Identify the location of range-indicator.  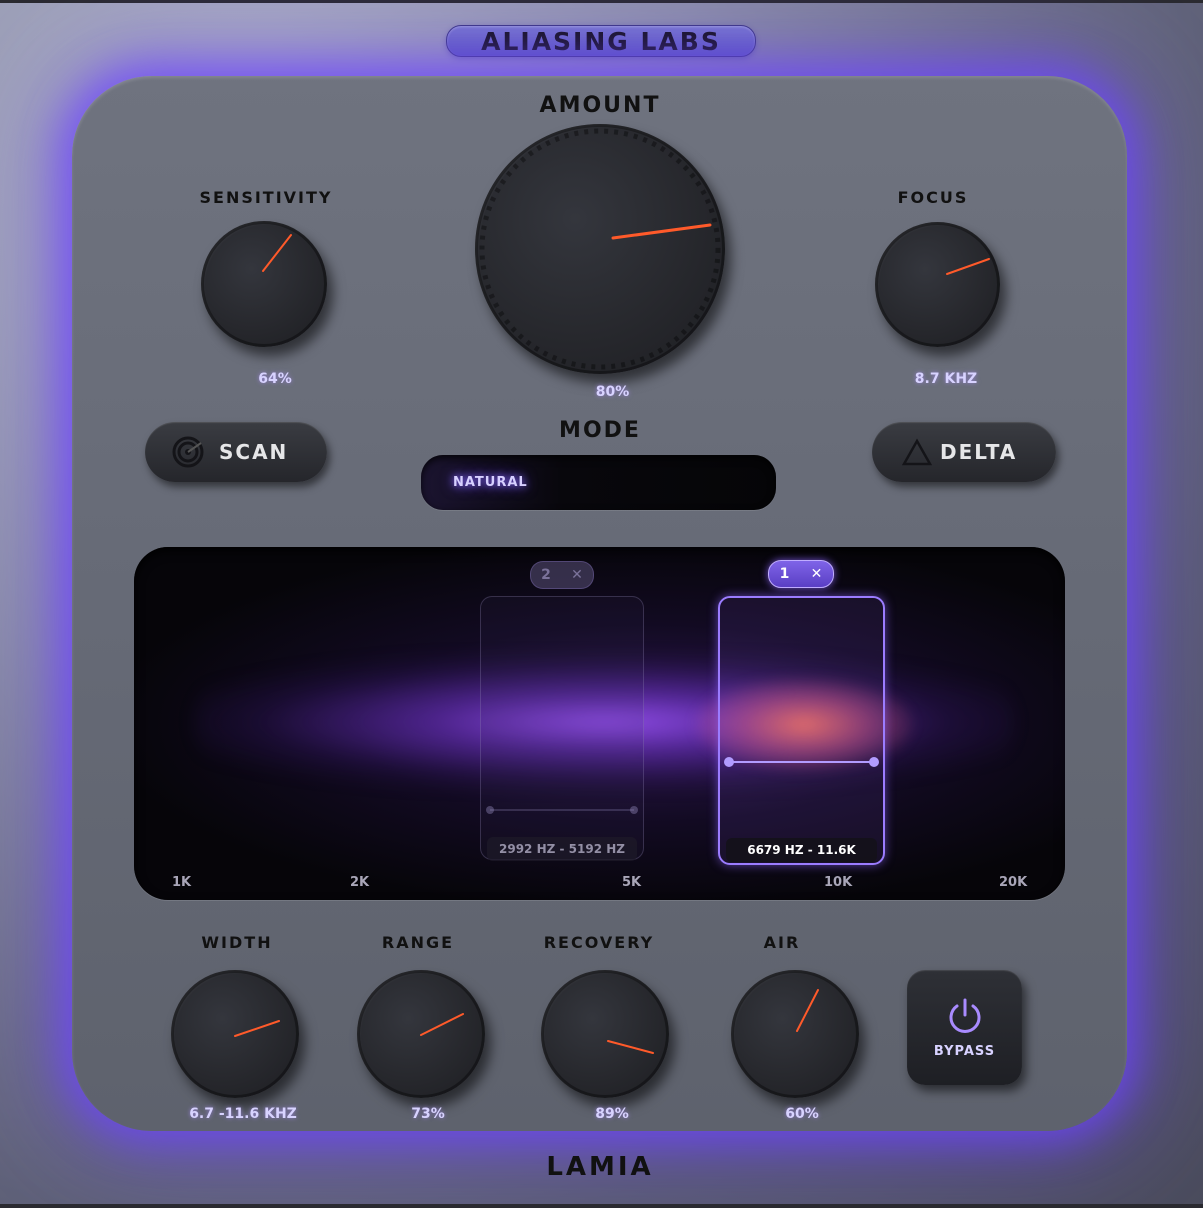
(442, 1024).